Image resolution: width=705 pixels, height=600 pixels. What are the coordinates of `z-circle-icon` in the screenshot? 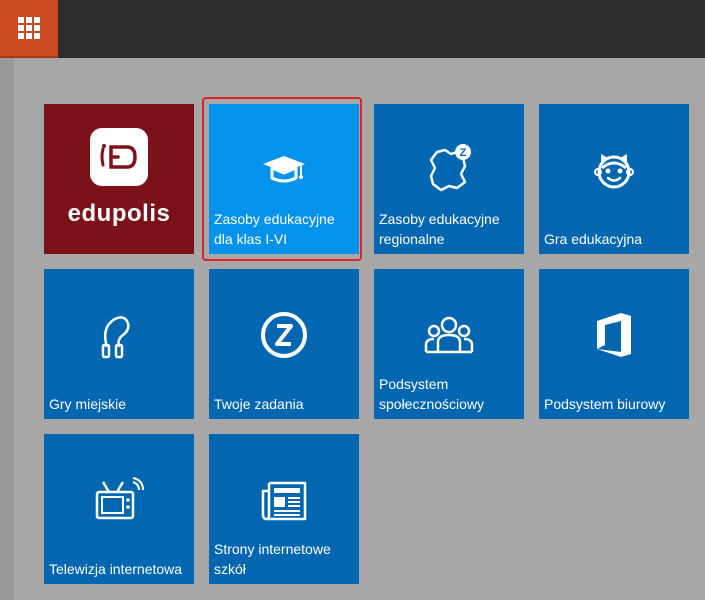 It's located at (284, 335).